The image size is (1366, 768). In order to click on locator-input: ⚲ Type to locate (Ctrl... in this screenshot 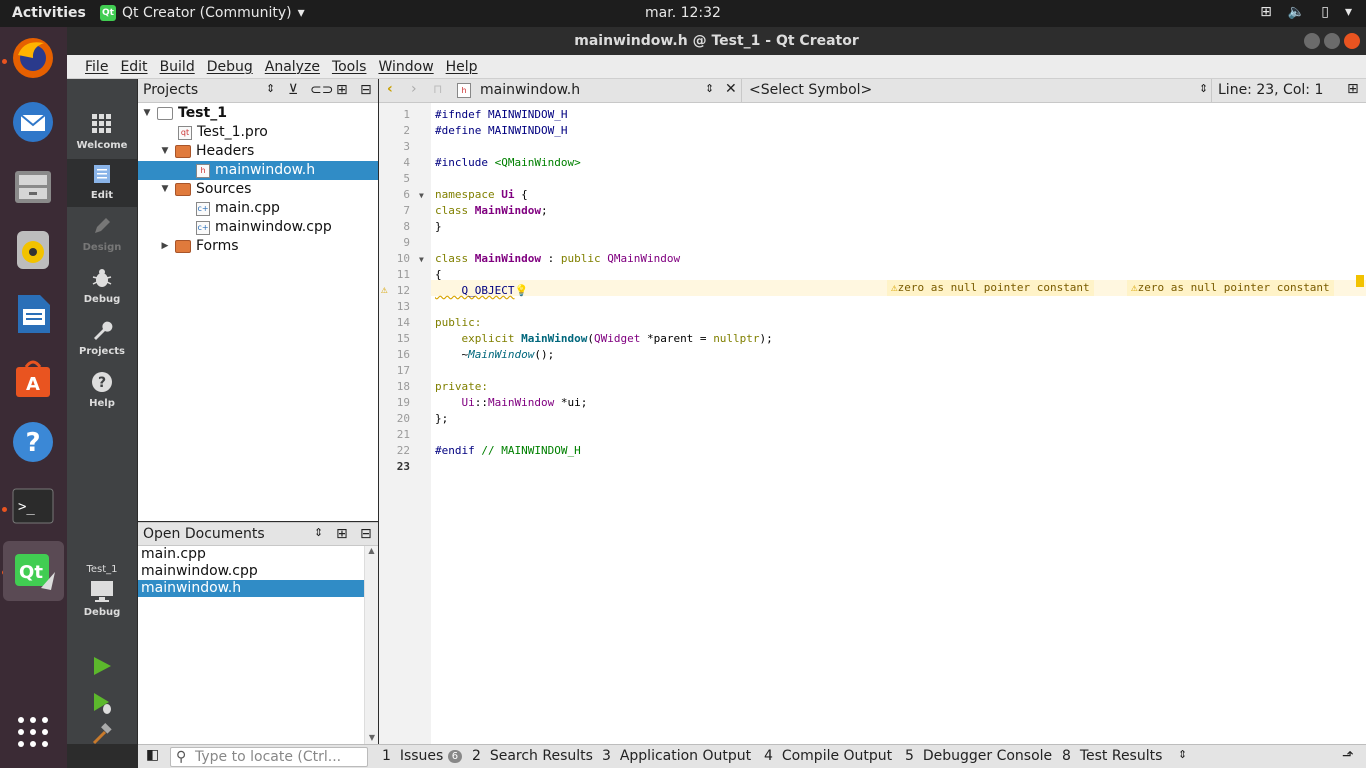, I will do `click(269, 757)`.